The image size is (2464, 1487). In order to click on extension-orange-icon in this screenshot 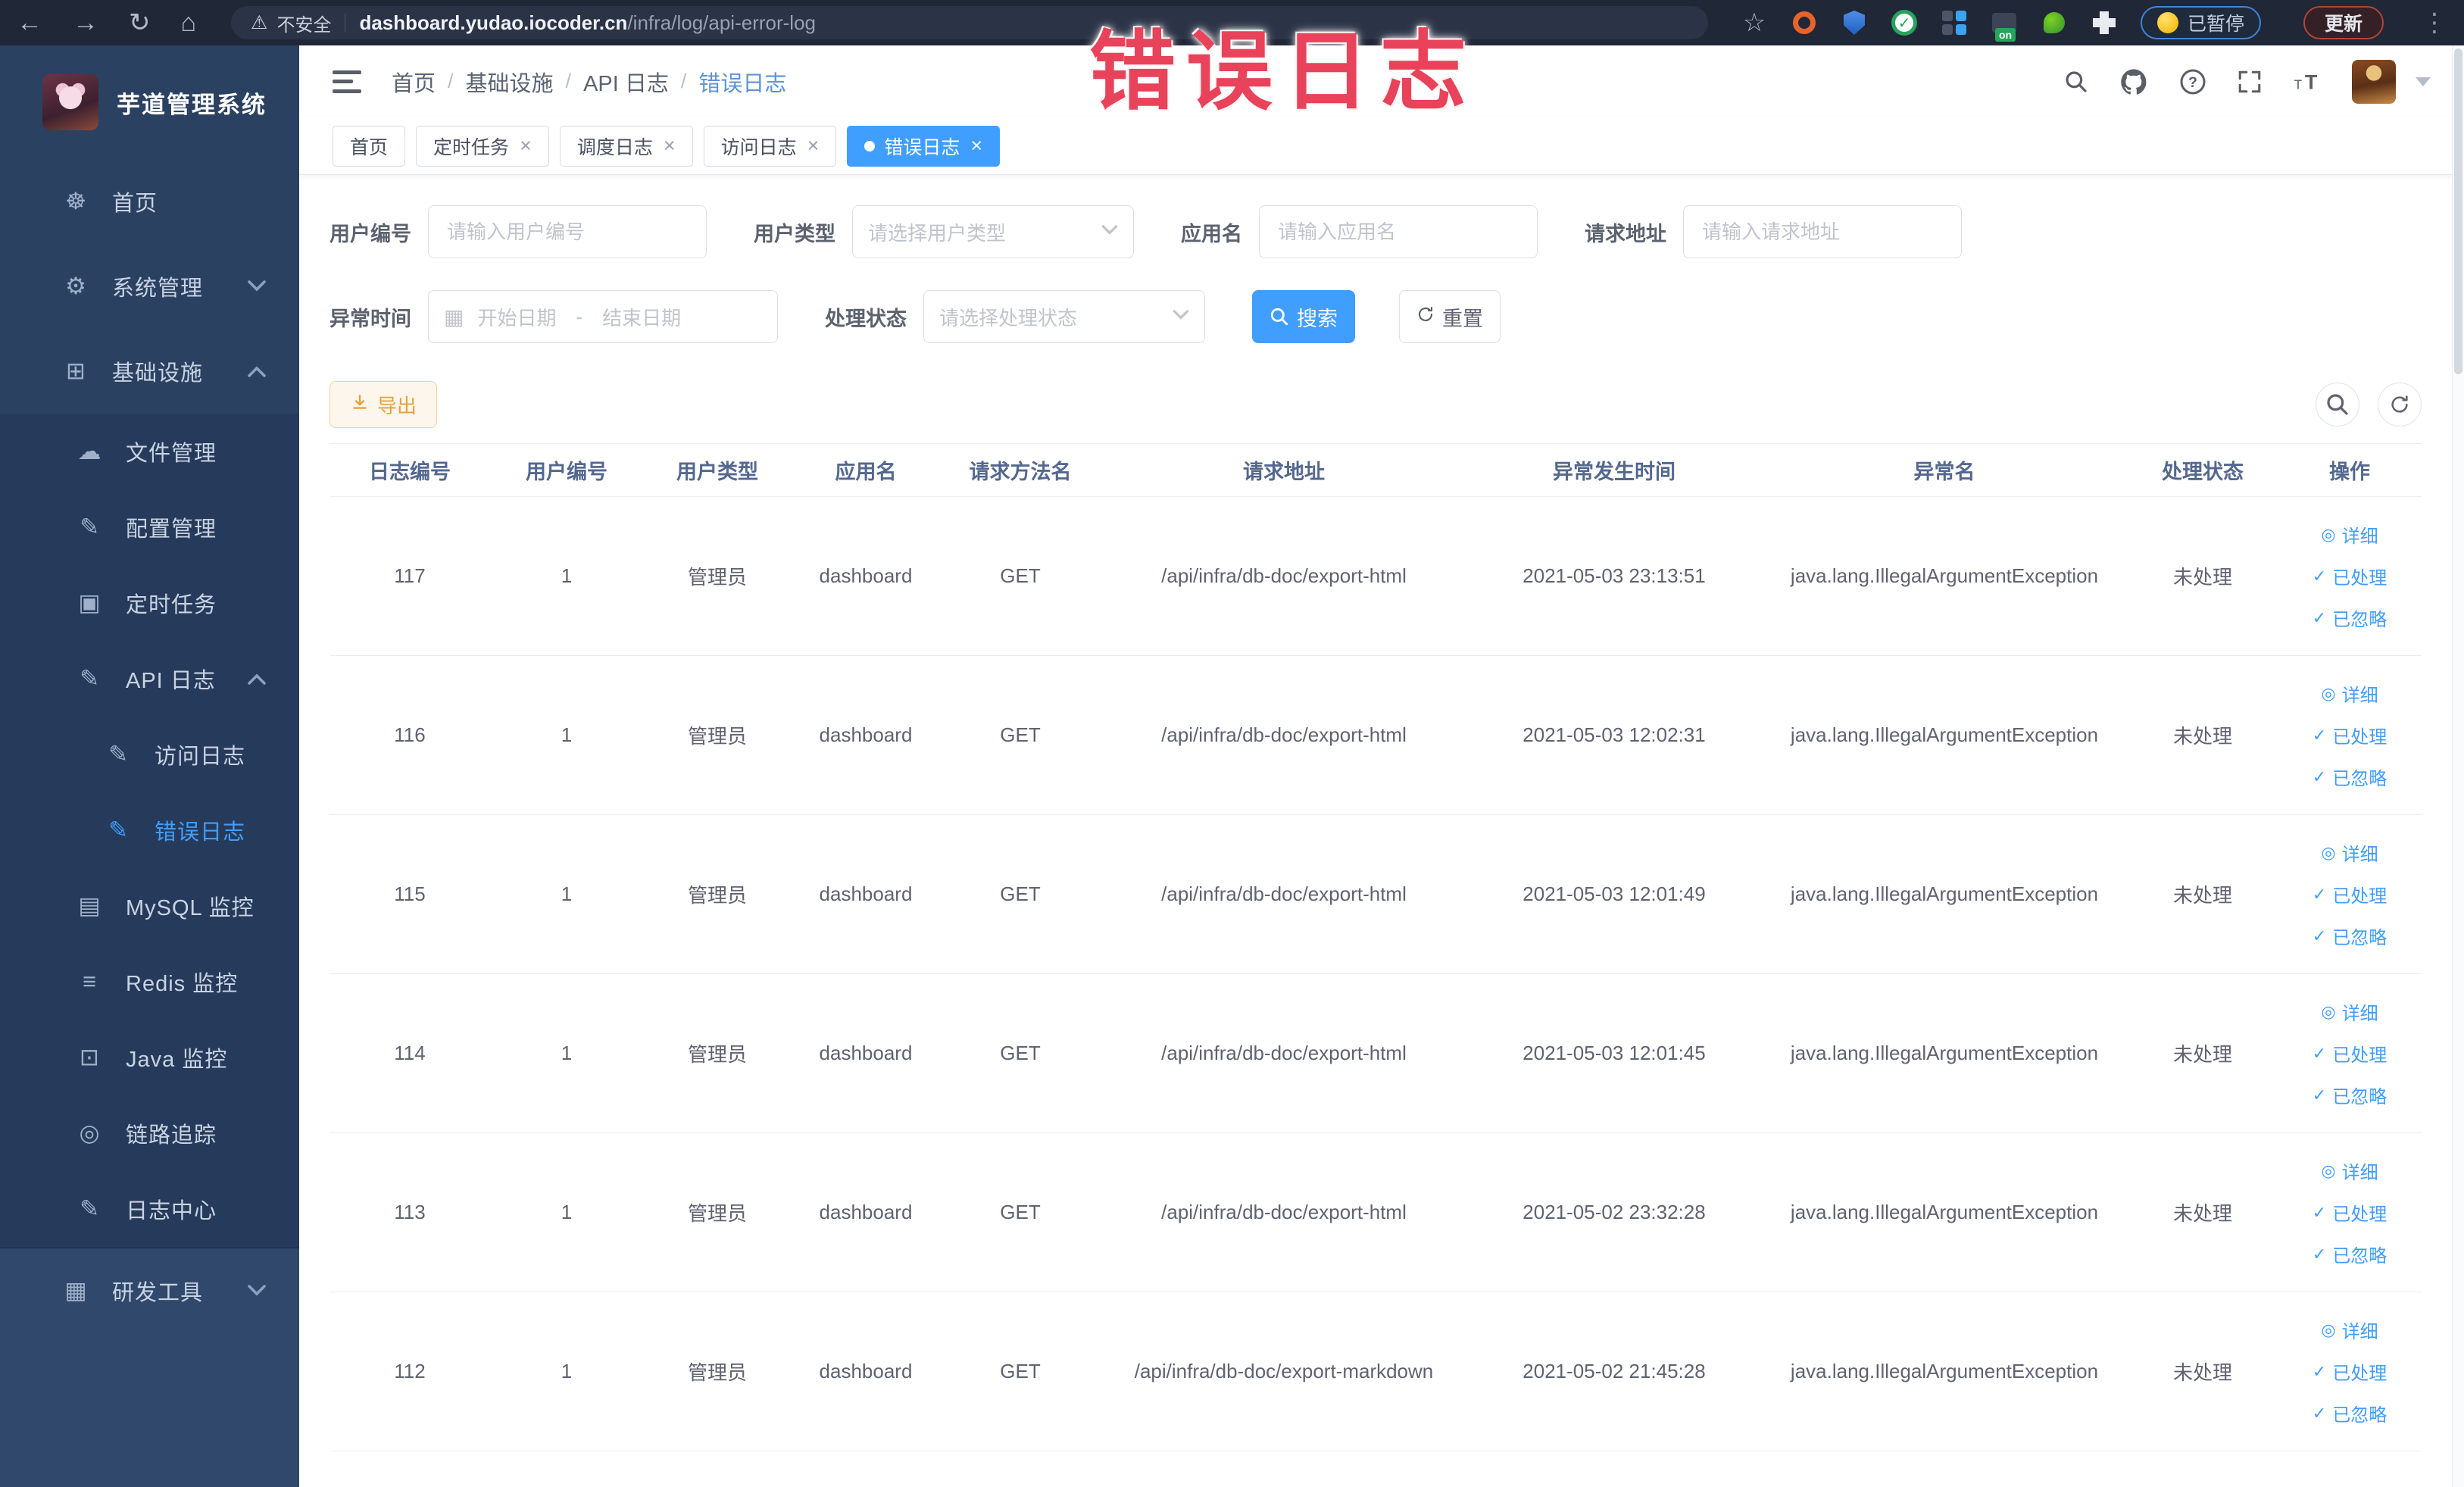, I will do `click(1804, 22)`.